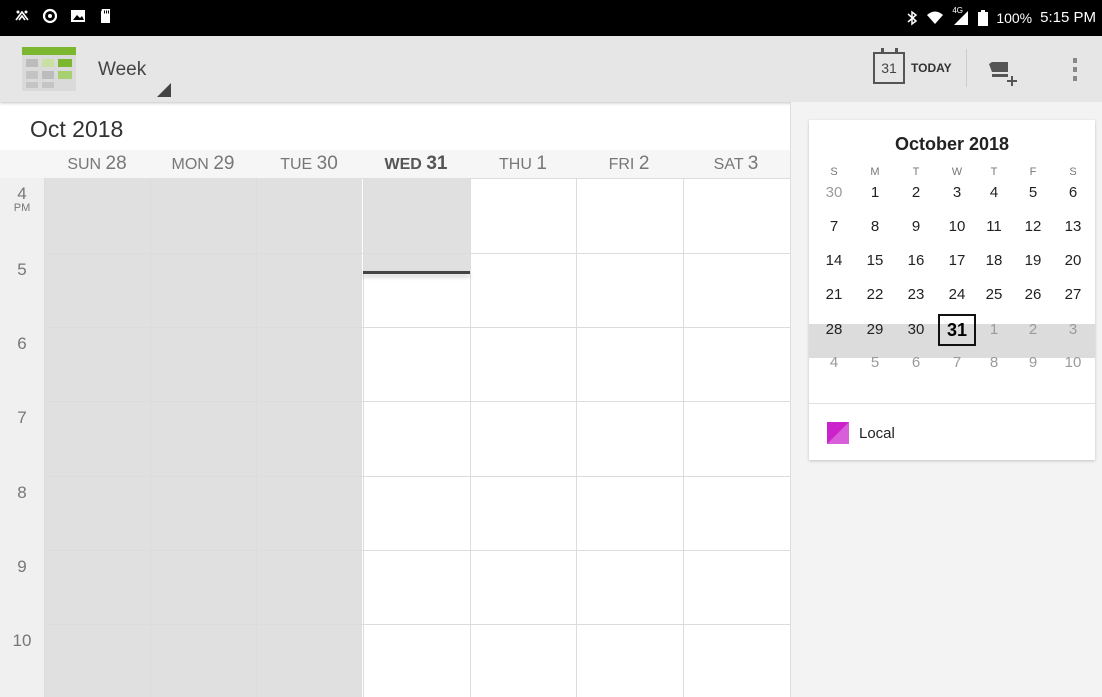  I want to click on day-header-thu: THU 1, so click(523, 164).